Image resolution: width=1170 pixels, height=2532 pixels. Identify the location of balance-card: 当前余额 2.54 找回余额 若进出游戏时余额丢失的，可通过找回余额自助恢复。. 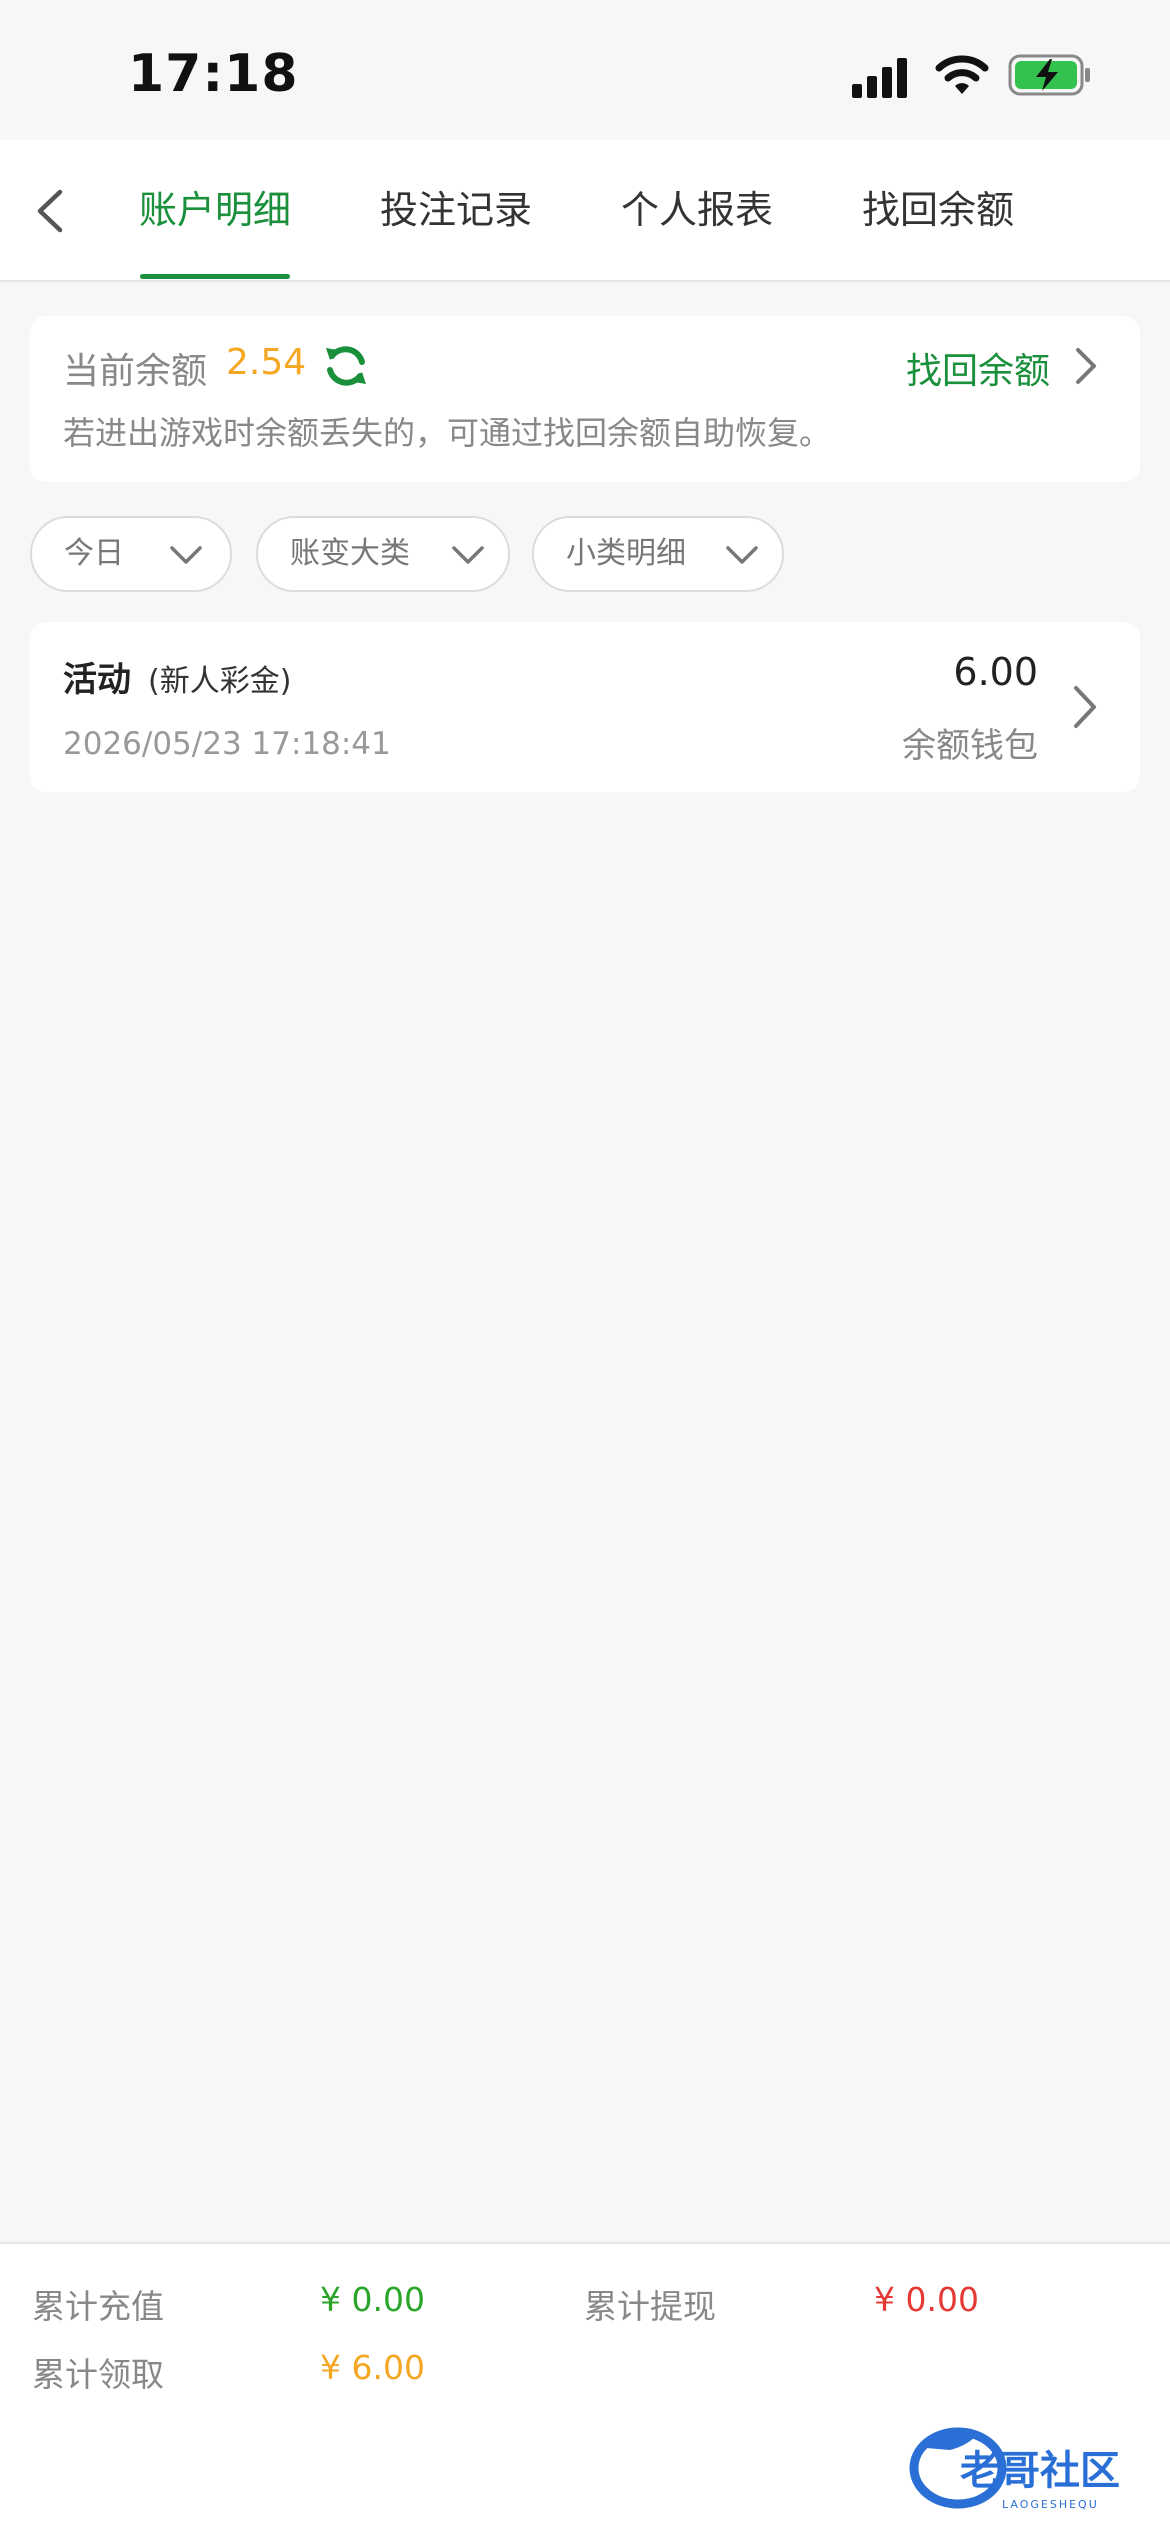
(585, 399).